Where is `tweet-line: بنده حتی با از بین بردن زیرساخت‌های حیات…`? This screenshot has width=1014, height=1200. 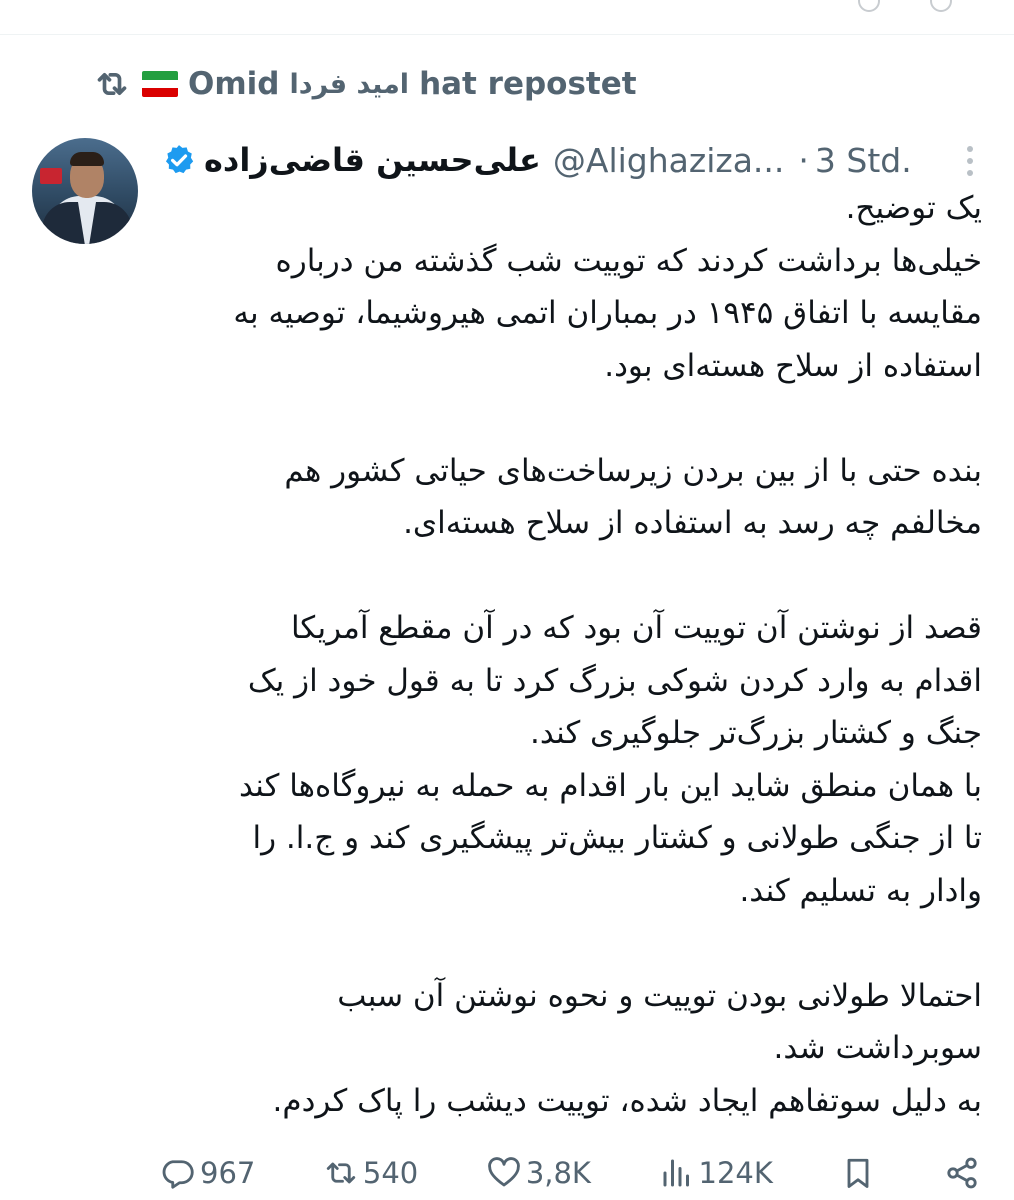 tweet-line: بنده حتی با از بین بردن زیرساخت‌های حیات… is located at coordinates (633, 470).